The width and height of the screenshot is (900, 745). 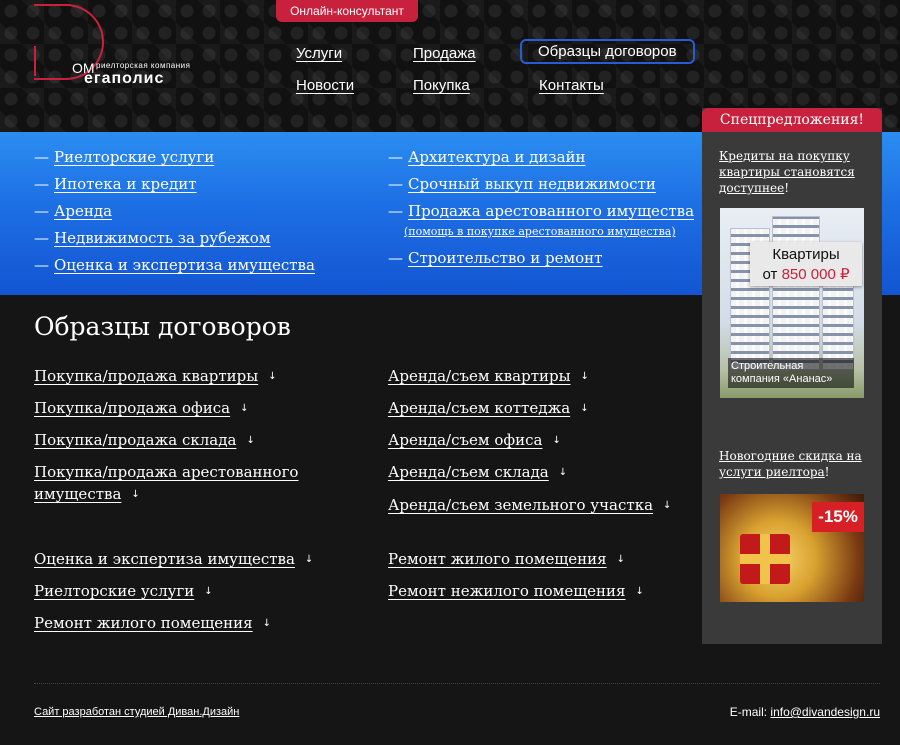 I want to click on service-link: Аренда, so click(x=83, y=211).